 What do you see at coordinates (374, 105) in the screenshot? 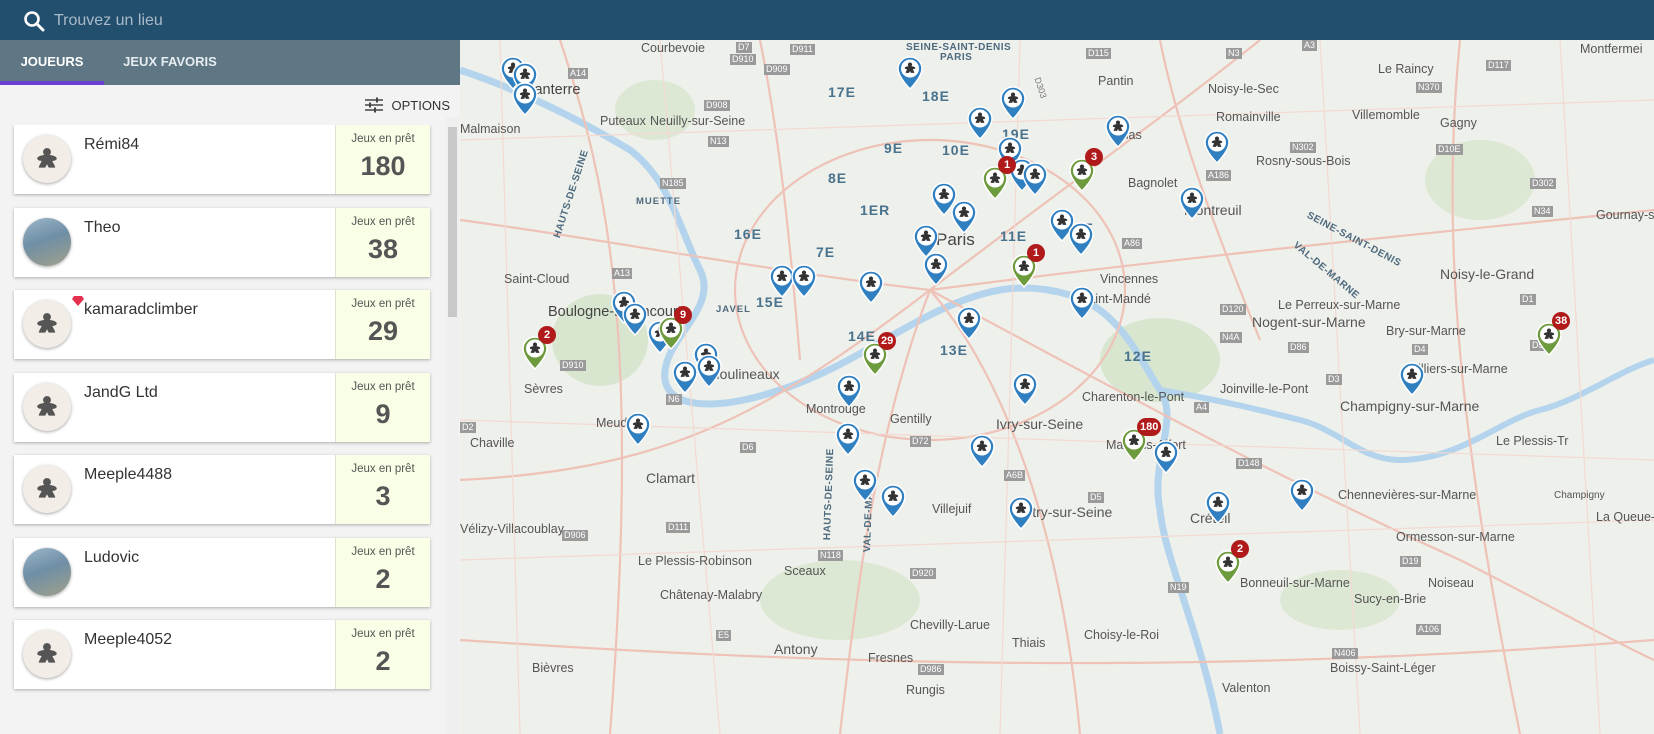
I see `sliders-icon` at bounding box center [374, 105].